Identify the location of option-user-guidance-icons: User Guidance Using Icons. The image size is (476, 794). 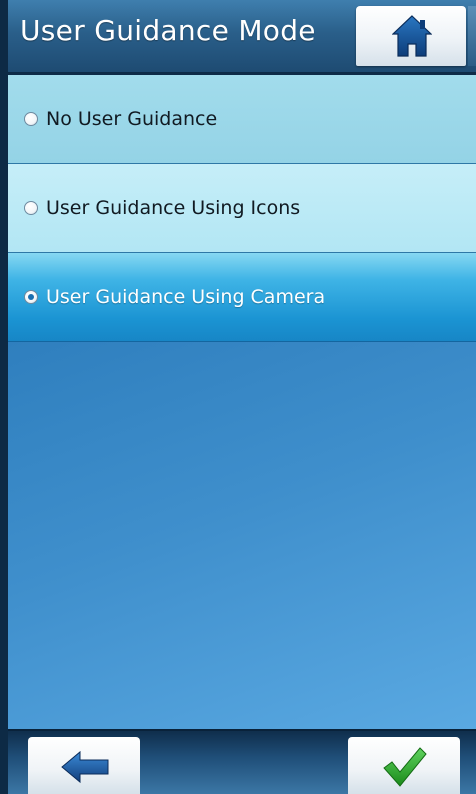
(242, 208).